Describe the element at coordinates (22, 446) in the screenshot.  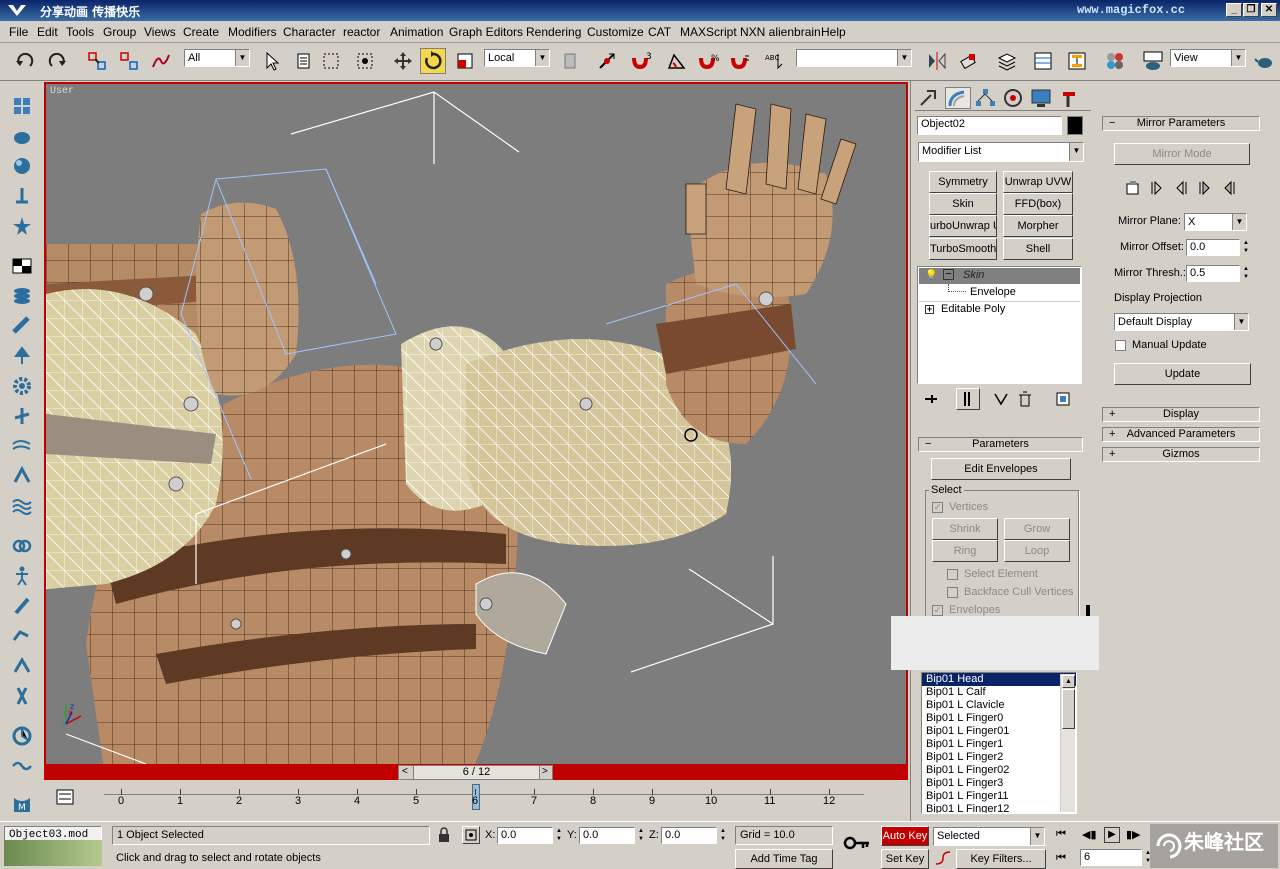
I see `utilities-tab-button` at that location.